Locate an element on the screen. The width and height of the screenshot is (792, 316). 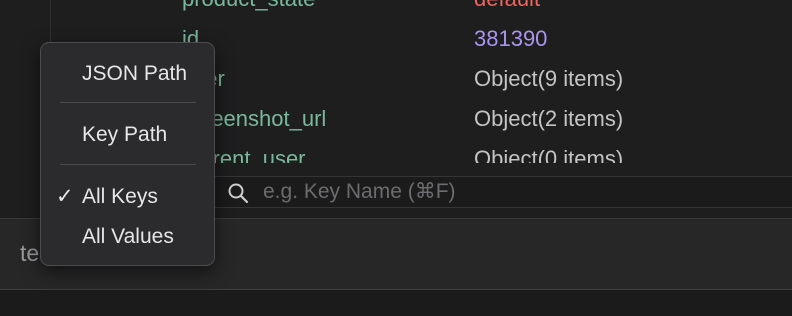
menu-item-label: JSON Path is located at coordinates (135, 73).